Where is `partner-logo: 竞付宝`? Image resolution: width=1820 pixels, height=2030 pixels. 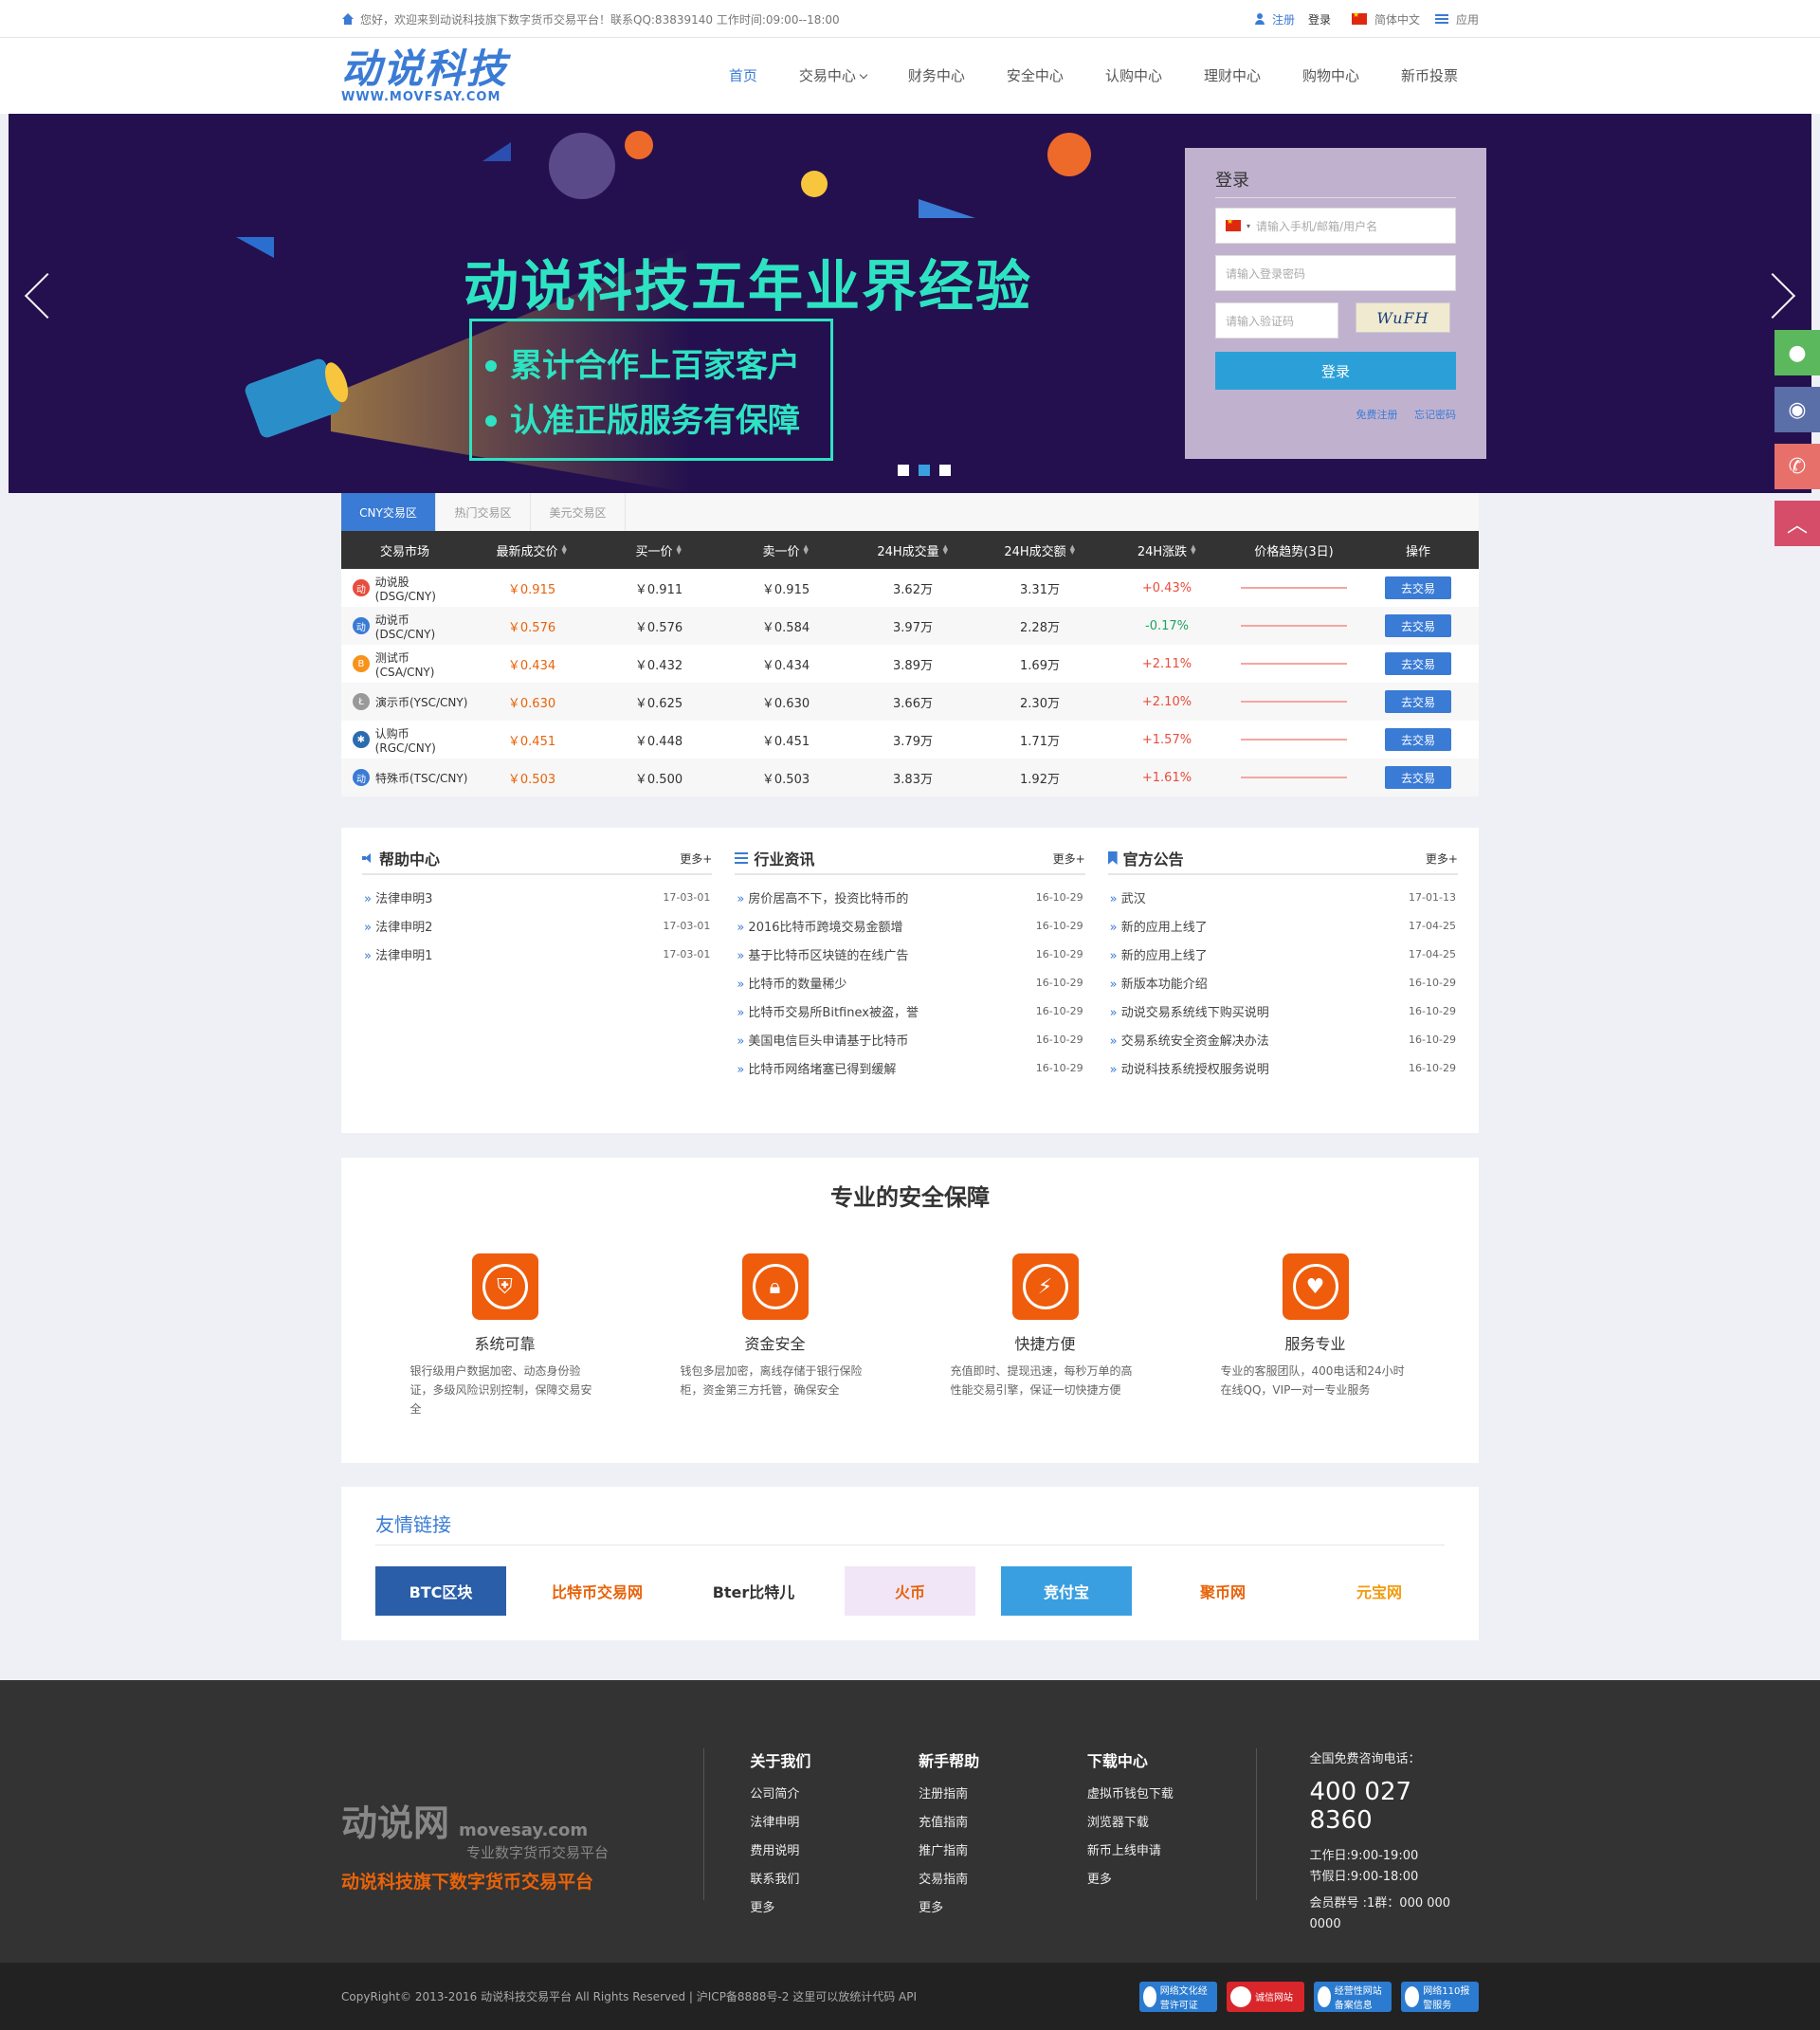
partner-logo: 竞付宝 is located at coordinates (1066, 1591).